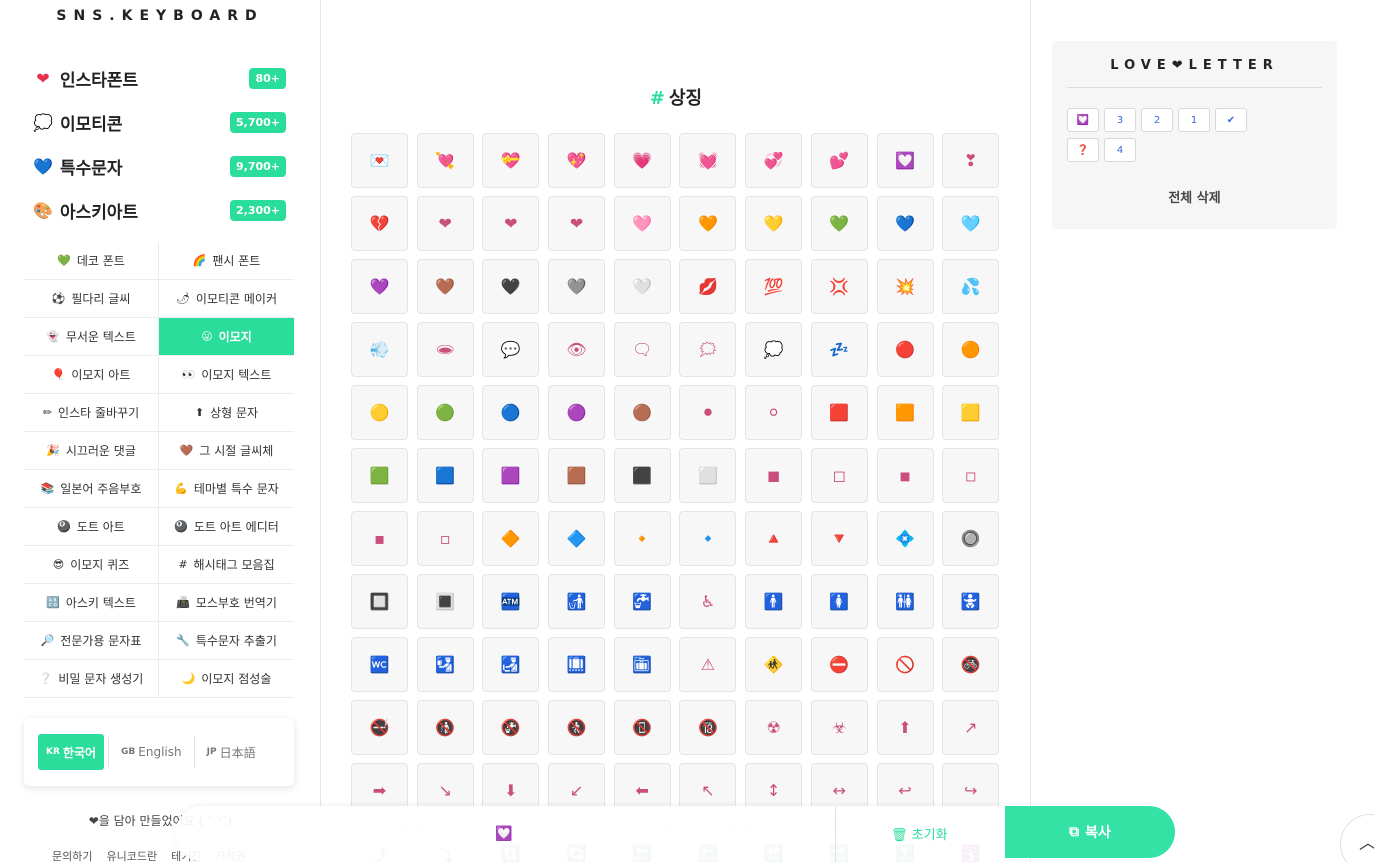  I want to click on emoji-tile: 💓, so click(708, 160).